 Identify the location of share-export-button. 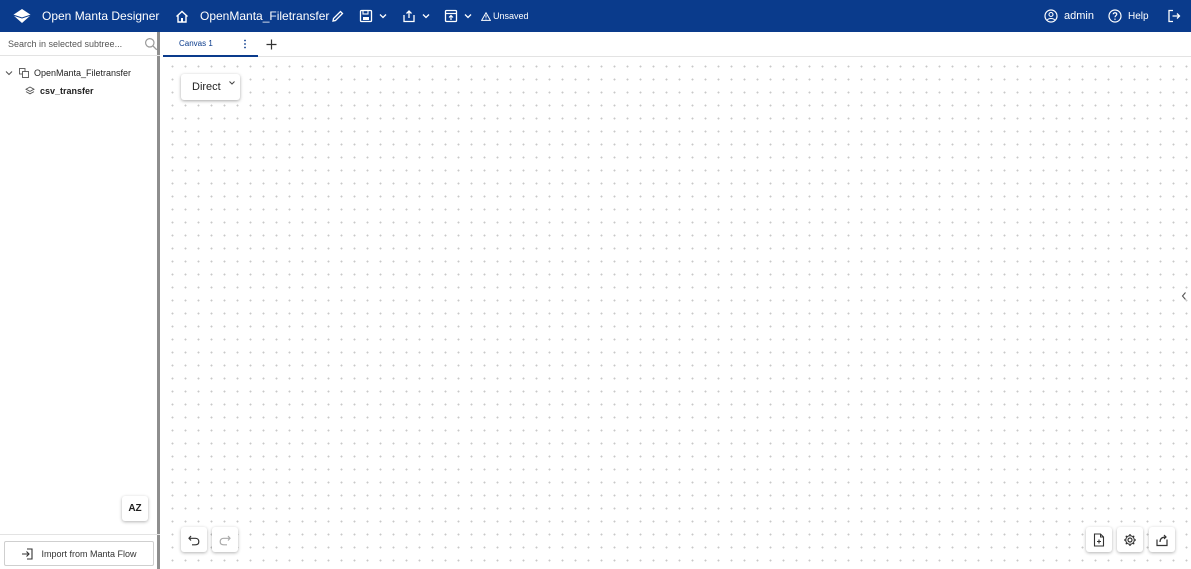
(1162, 539).